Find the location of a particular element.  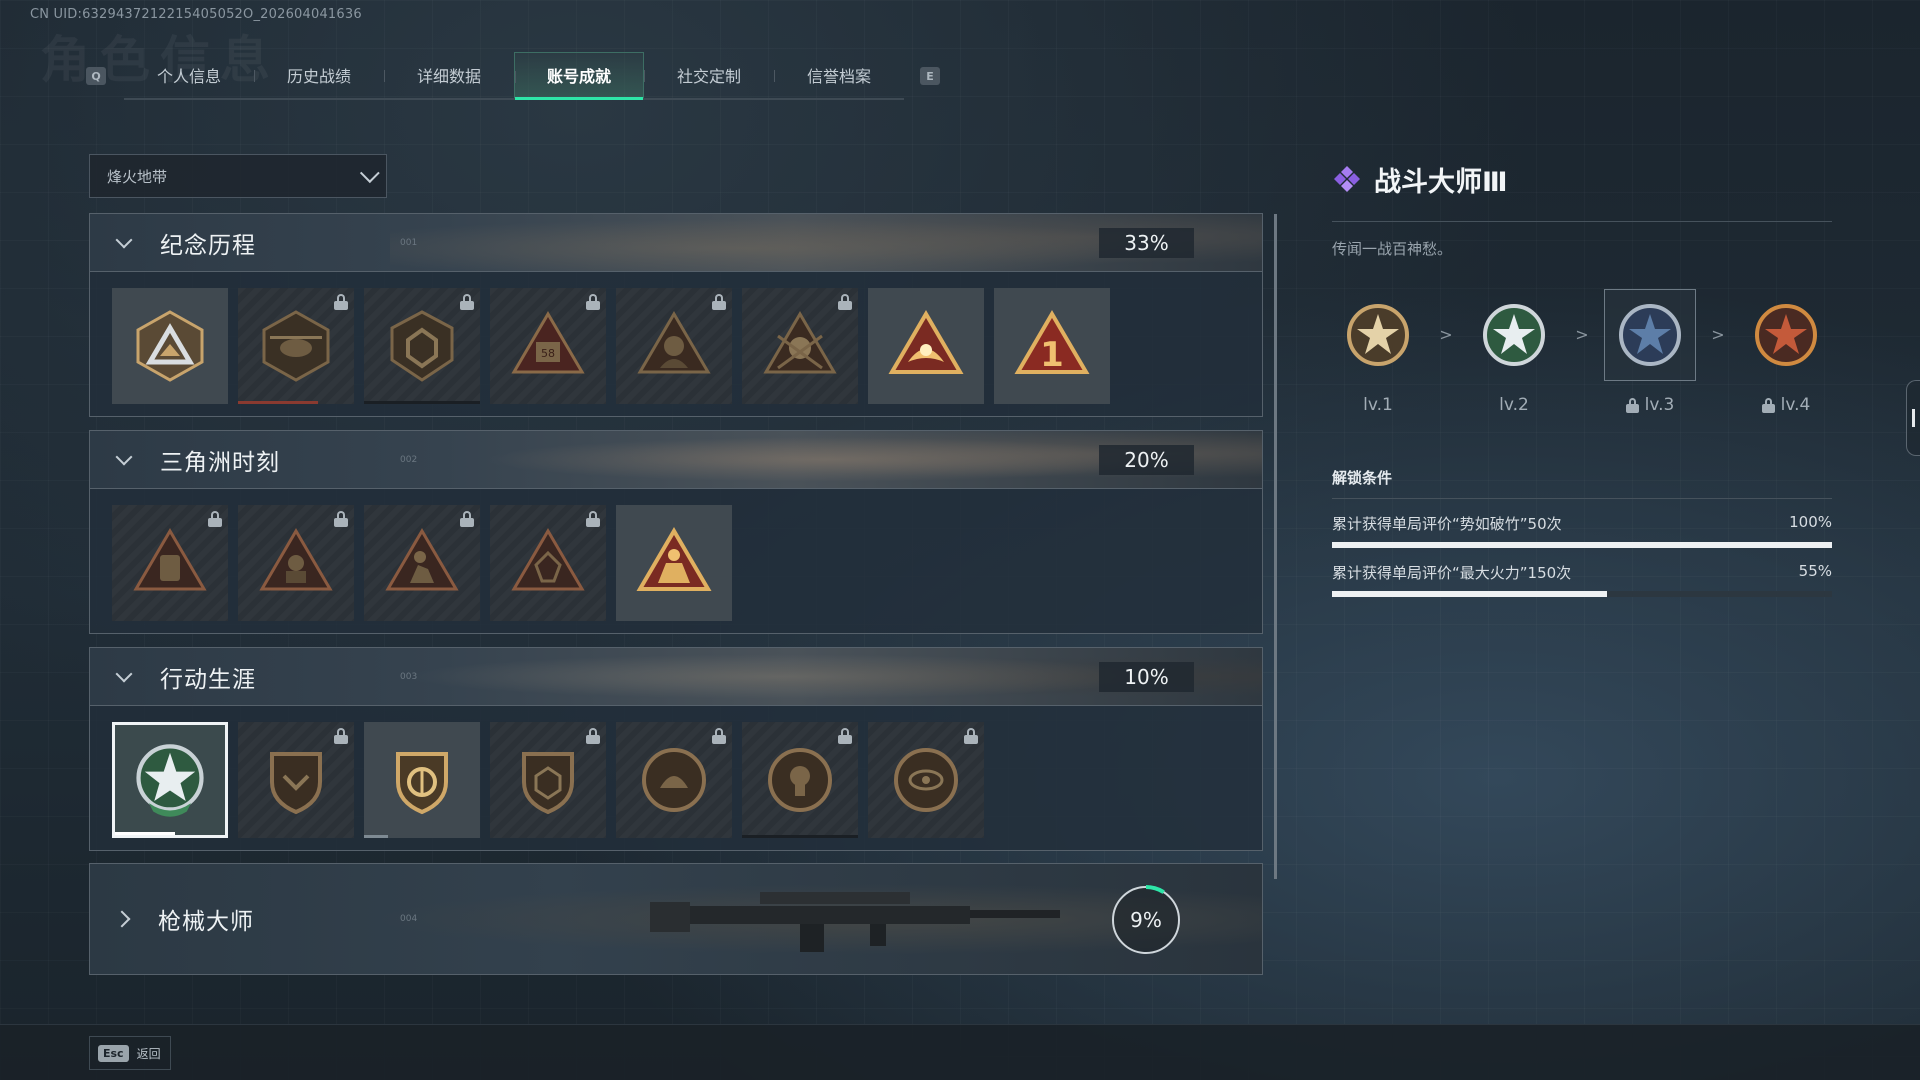

condition-text: 累计获得单局评价“势如破竹”50次 is located at coordinates (1447, 524).